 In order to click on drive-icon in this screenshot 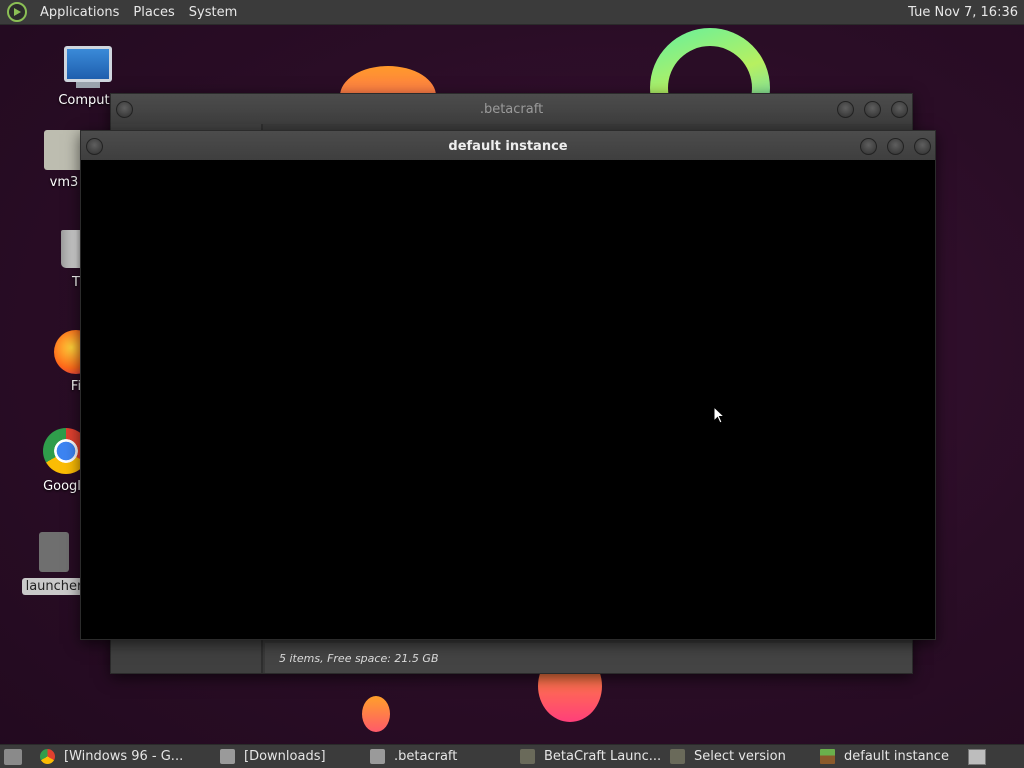, I will do `click(64, 150)`.